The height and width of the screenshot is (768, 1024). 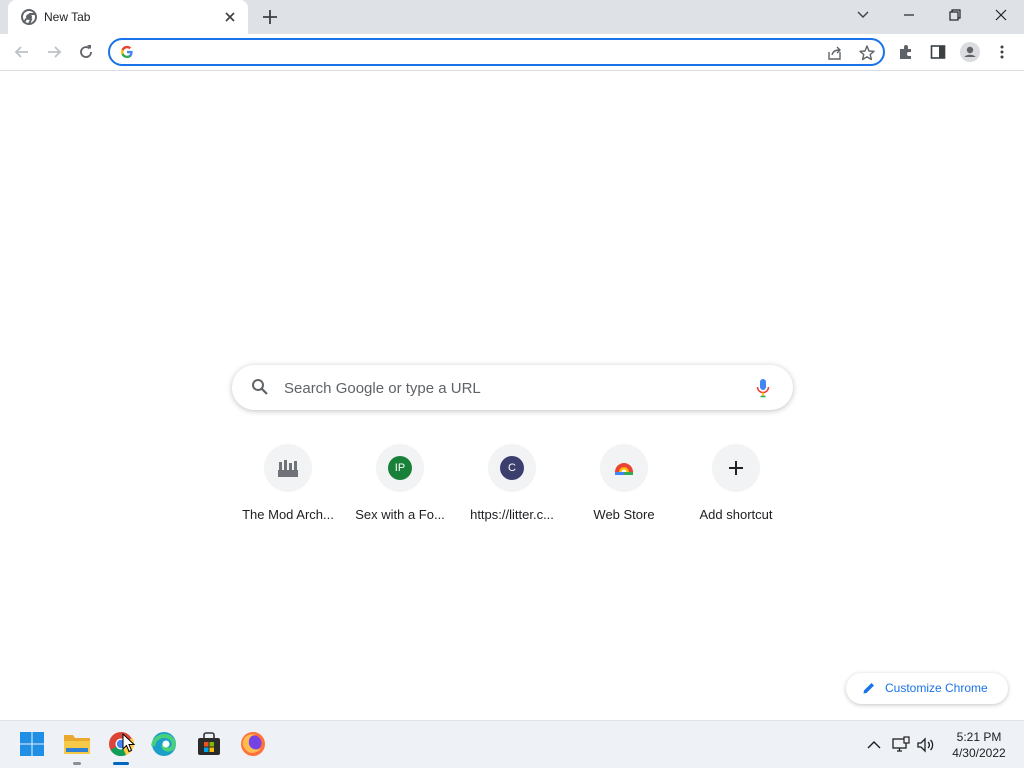 What do you see at coordinates (909, 15) in the screenshot?
I see `minimize-button` at bounding box center [909, 15].